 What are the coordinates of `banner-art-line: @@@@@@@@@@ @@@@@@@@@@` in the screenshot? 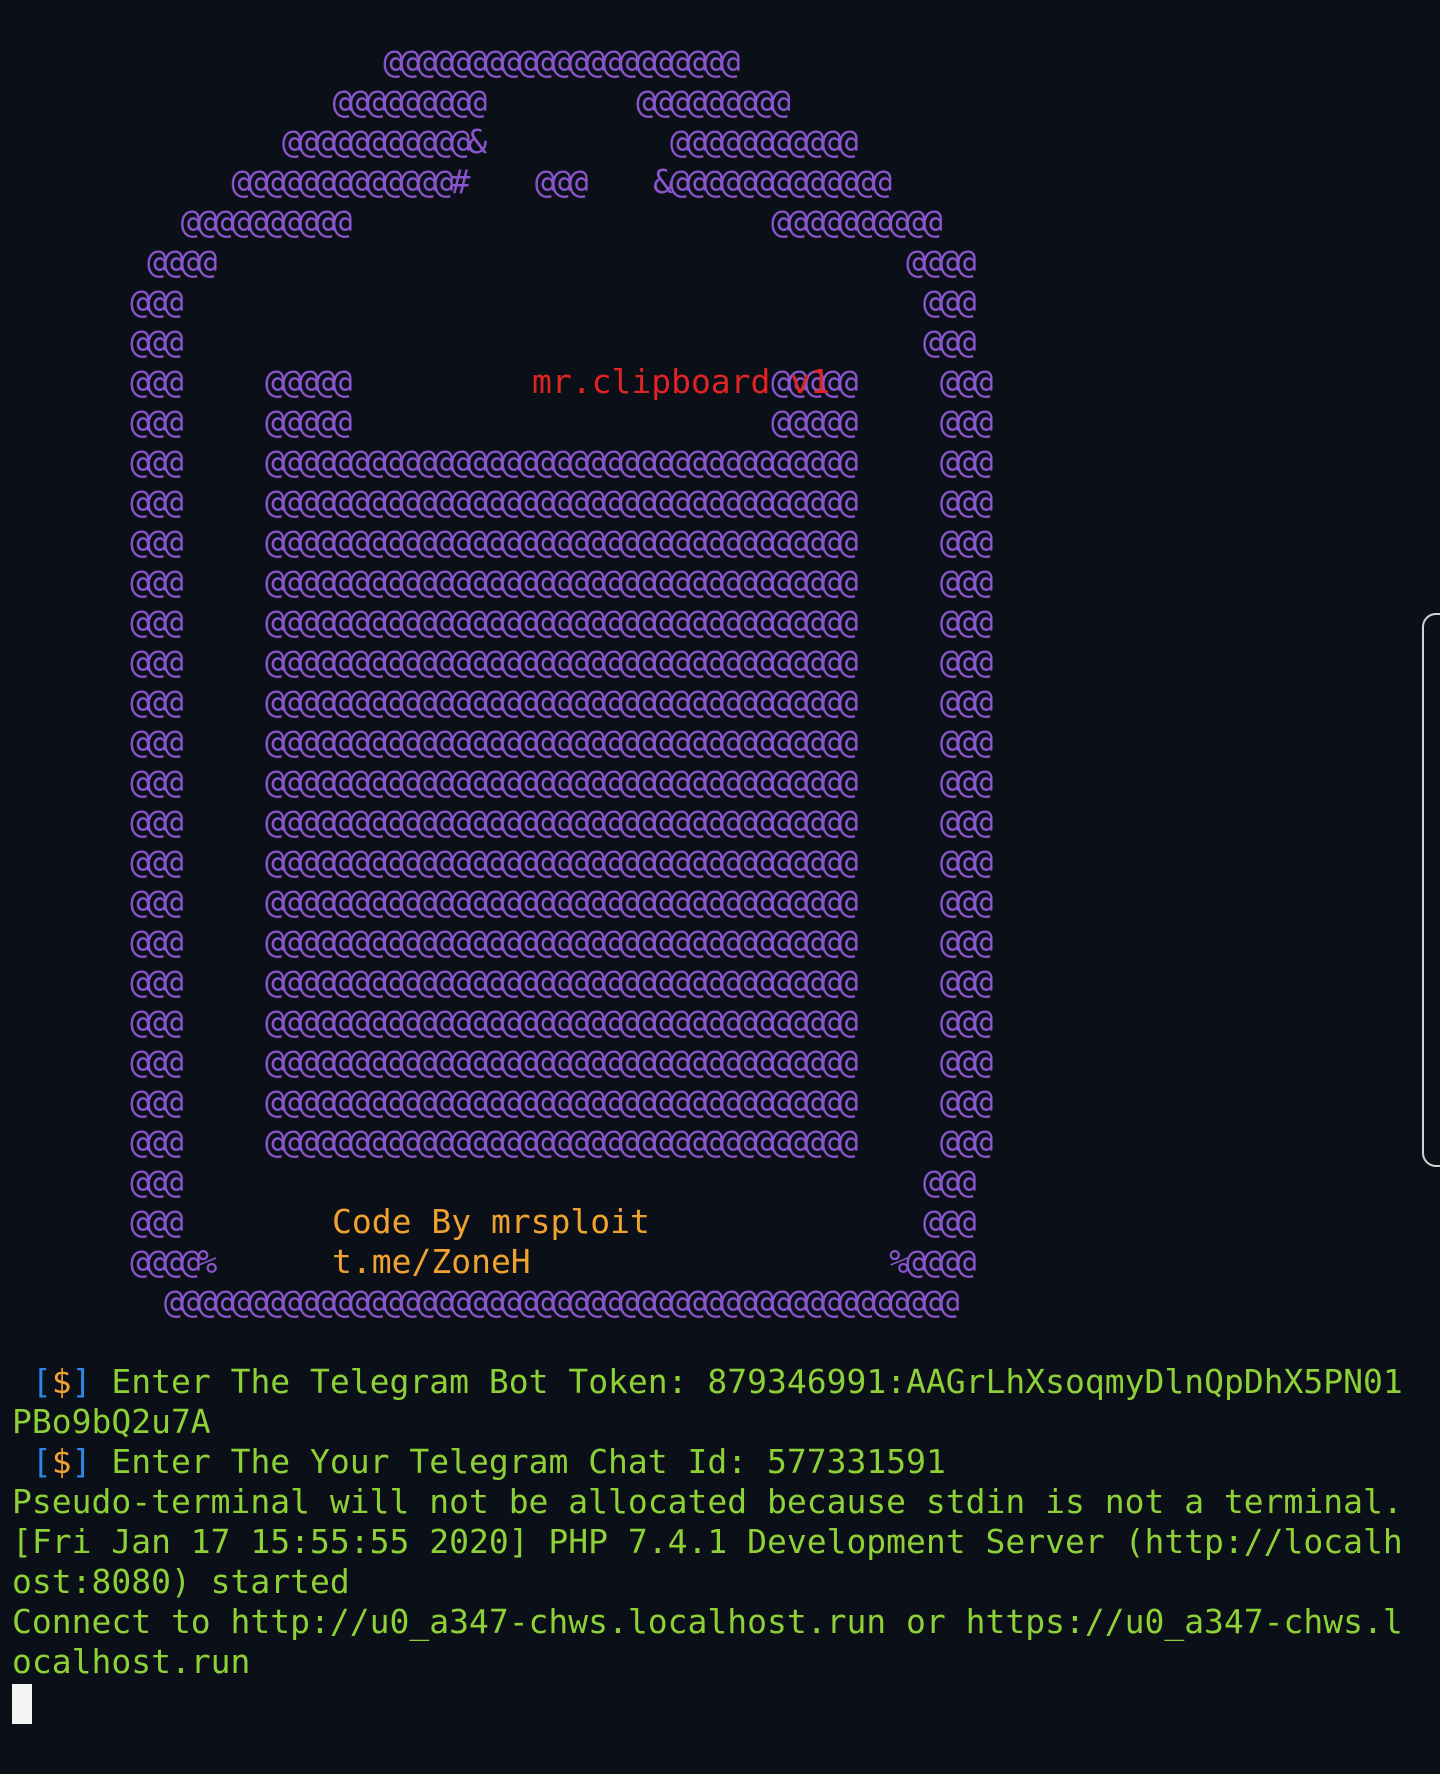 It's located at (477, 221).